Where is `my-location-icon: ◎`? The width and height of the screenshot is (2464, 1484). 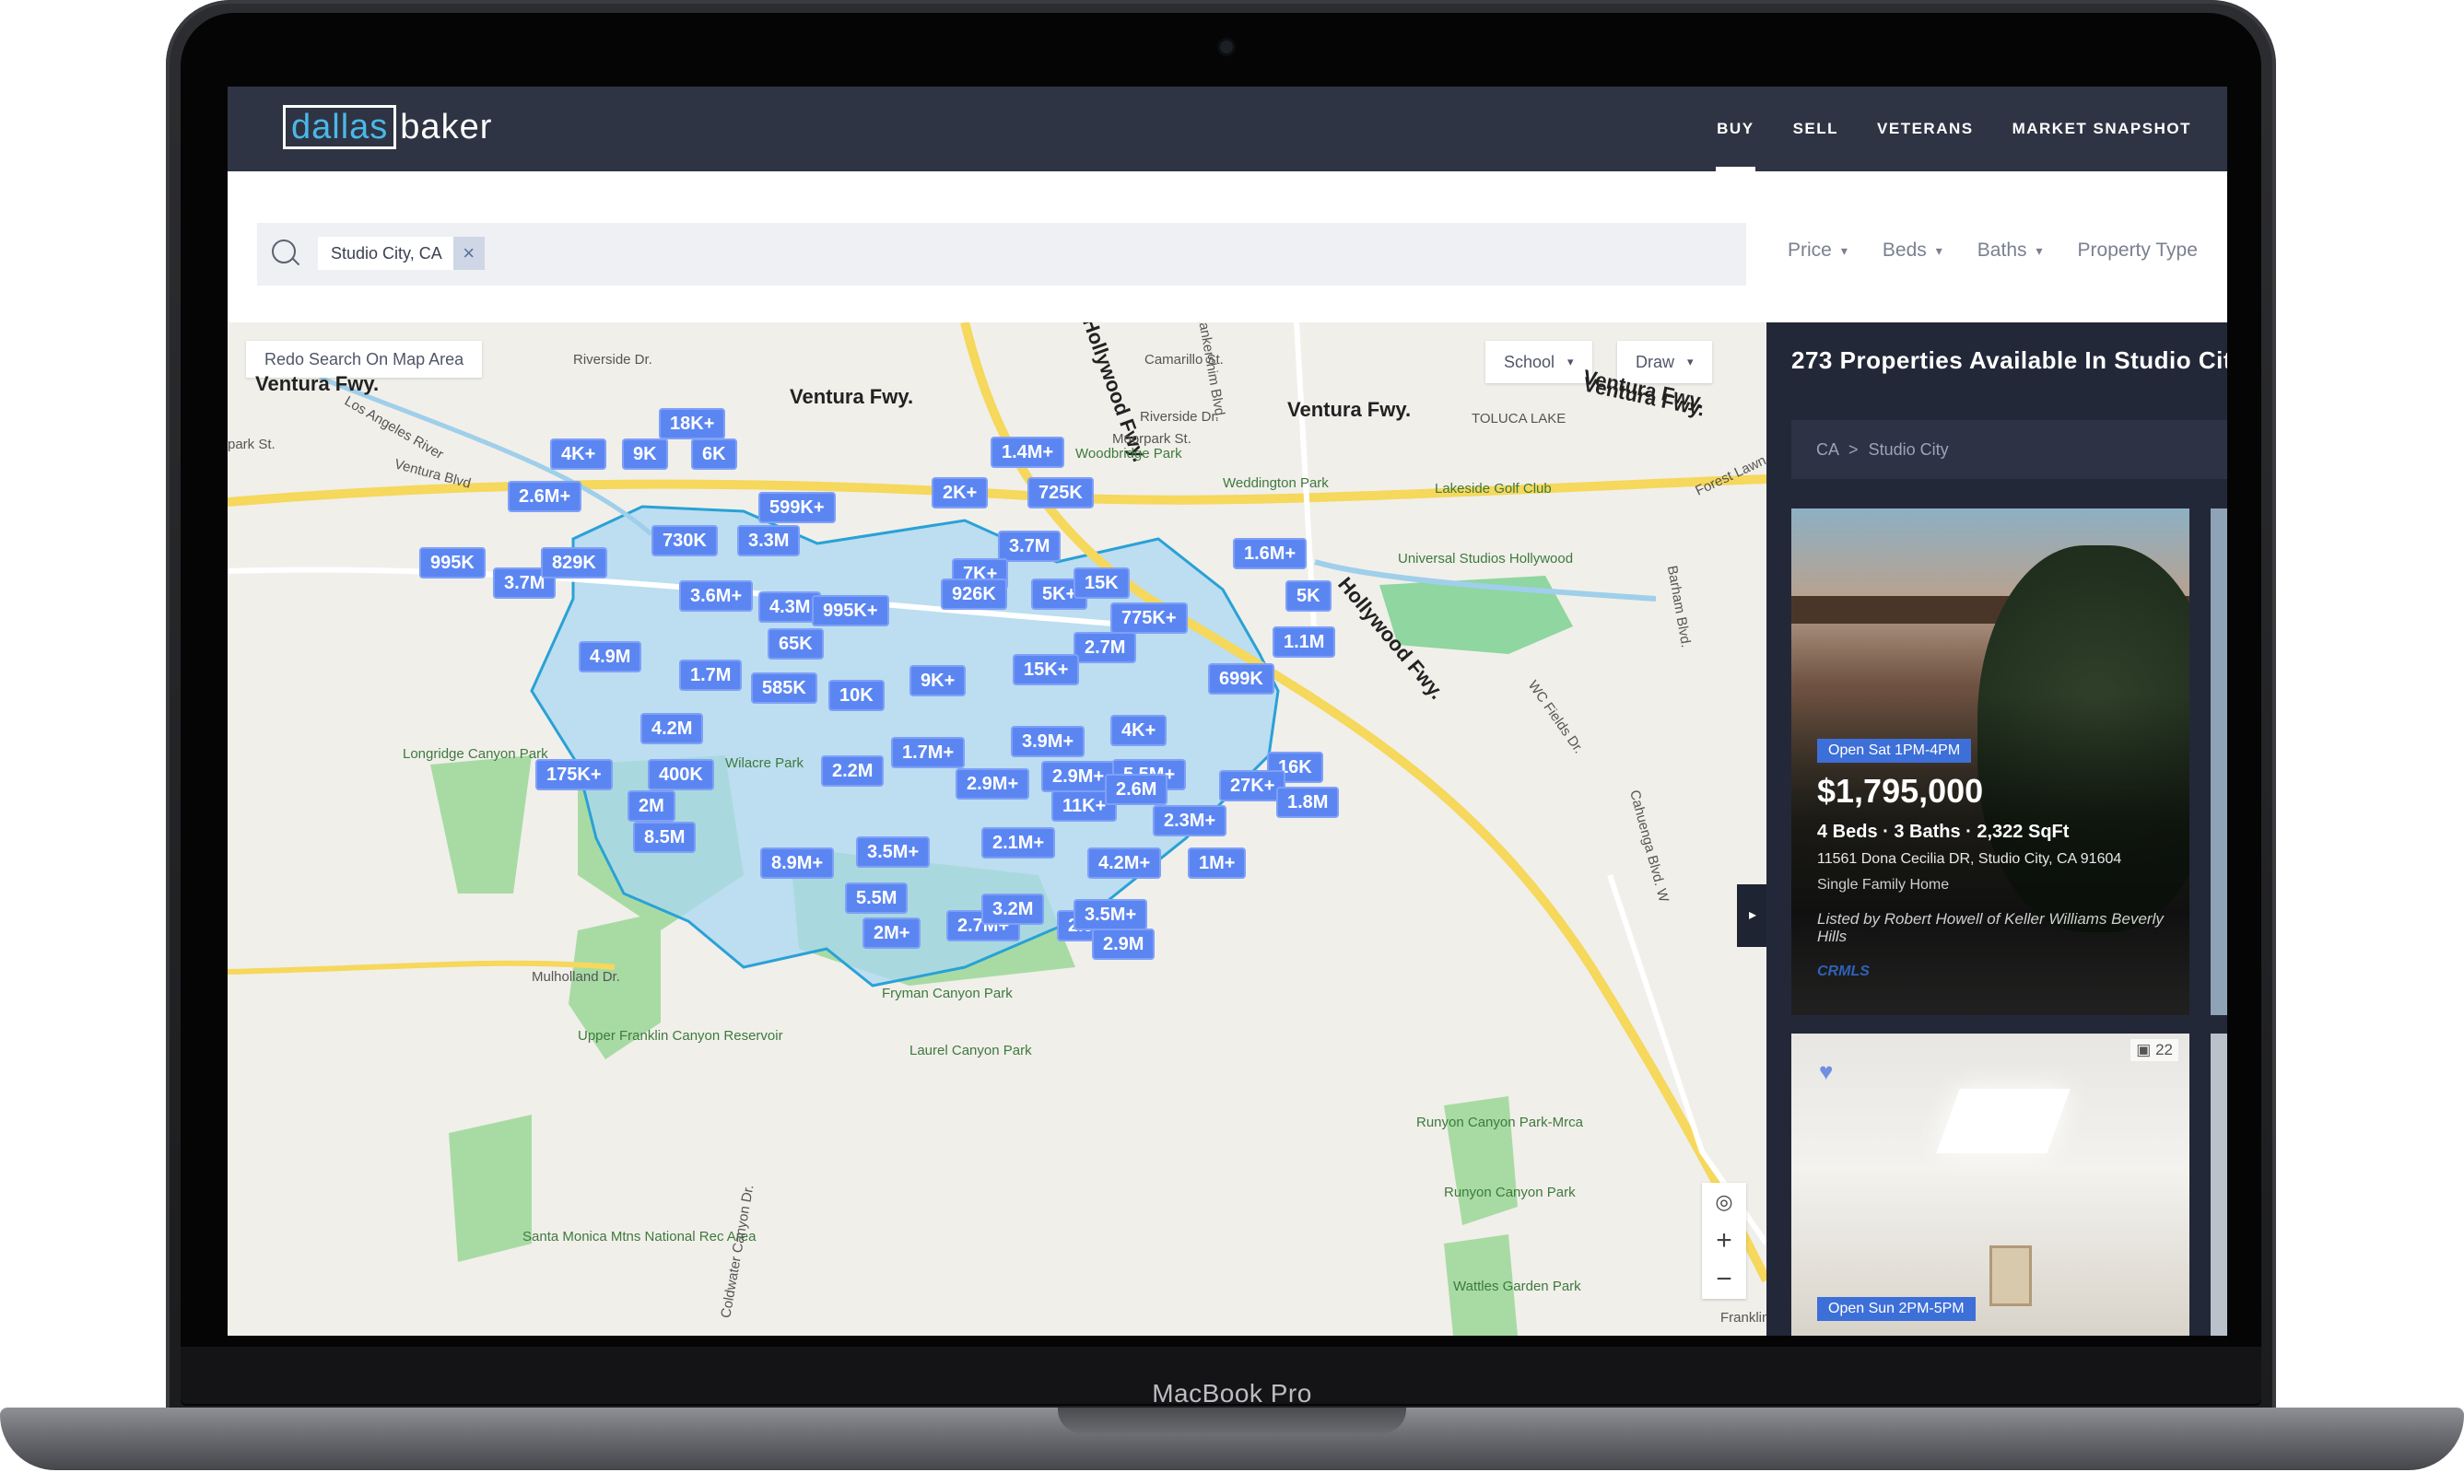 my-location-icon: ◎ is located at coordinates (1724, 1202).